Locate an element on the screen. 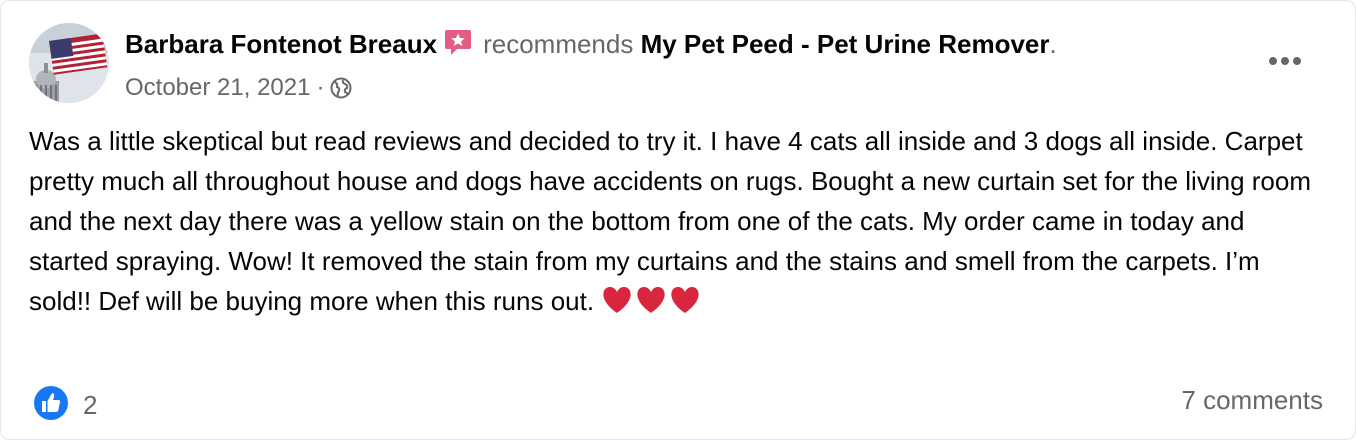 Image resolution: width=1356 pixels, height=440 pixels. comments-link: 7 comments is located at coordinates (1252, 400).